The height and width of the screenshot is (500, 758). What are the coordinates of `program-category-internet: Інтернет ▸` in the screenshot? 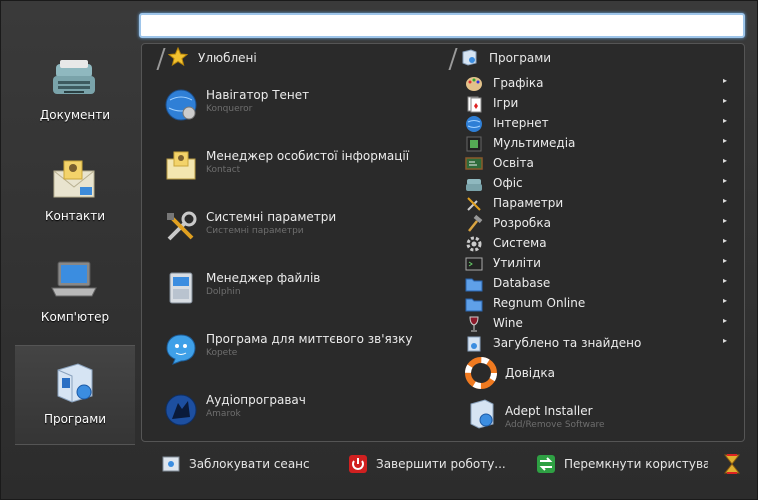 It's located at (596, 124).